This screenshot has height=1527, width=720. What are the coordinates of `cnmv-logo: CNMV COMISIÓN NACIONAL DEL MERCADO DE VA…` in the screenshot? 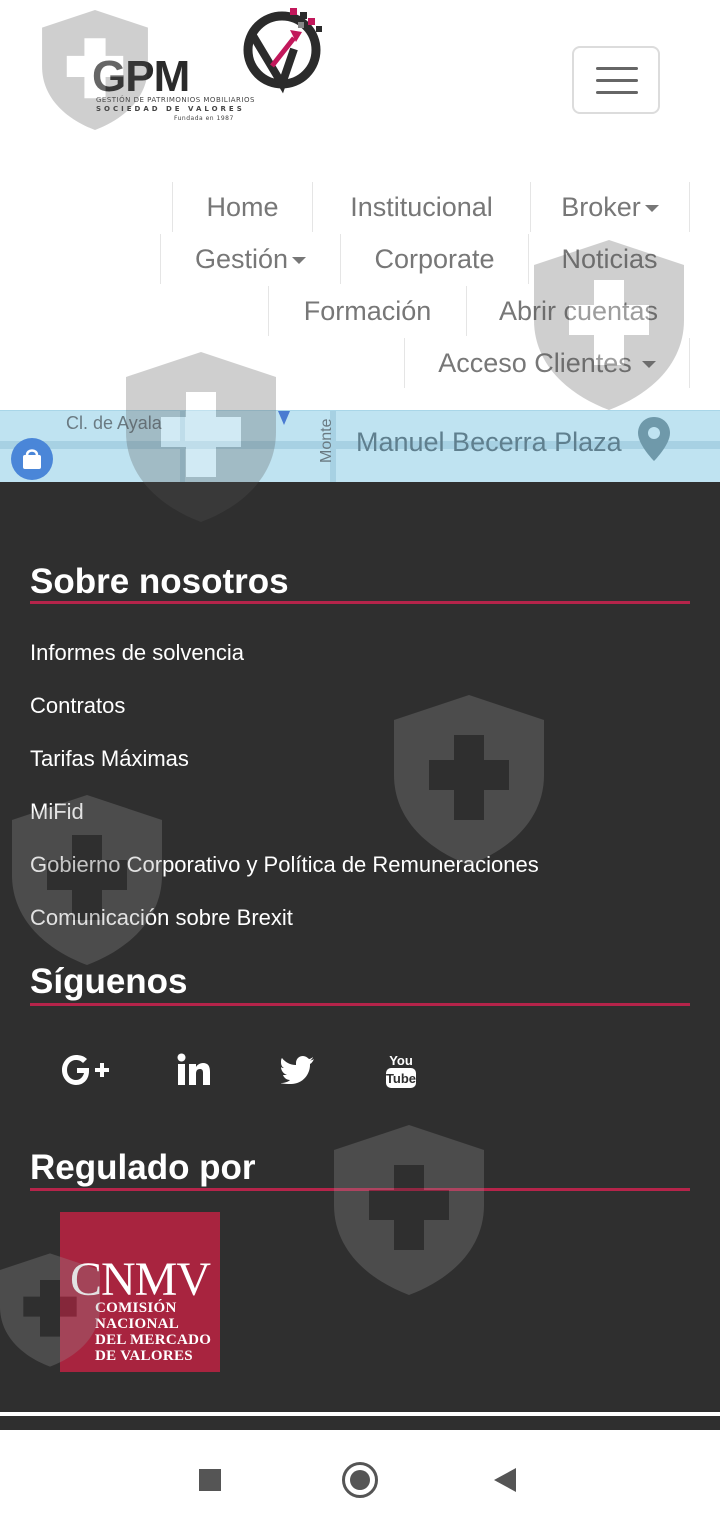 It's located at (140, 1292).